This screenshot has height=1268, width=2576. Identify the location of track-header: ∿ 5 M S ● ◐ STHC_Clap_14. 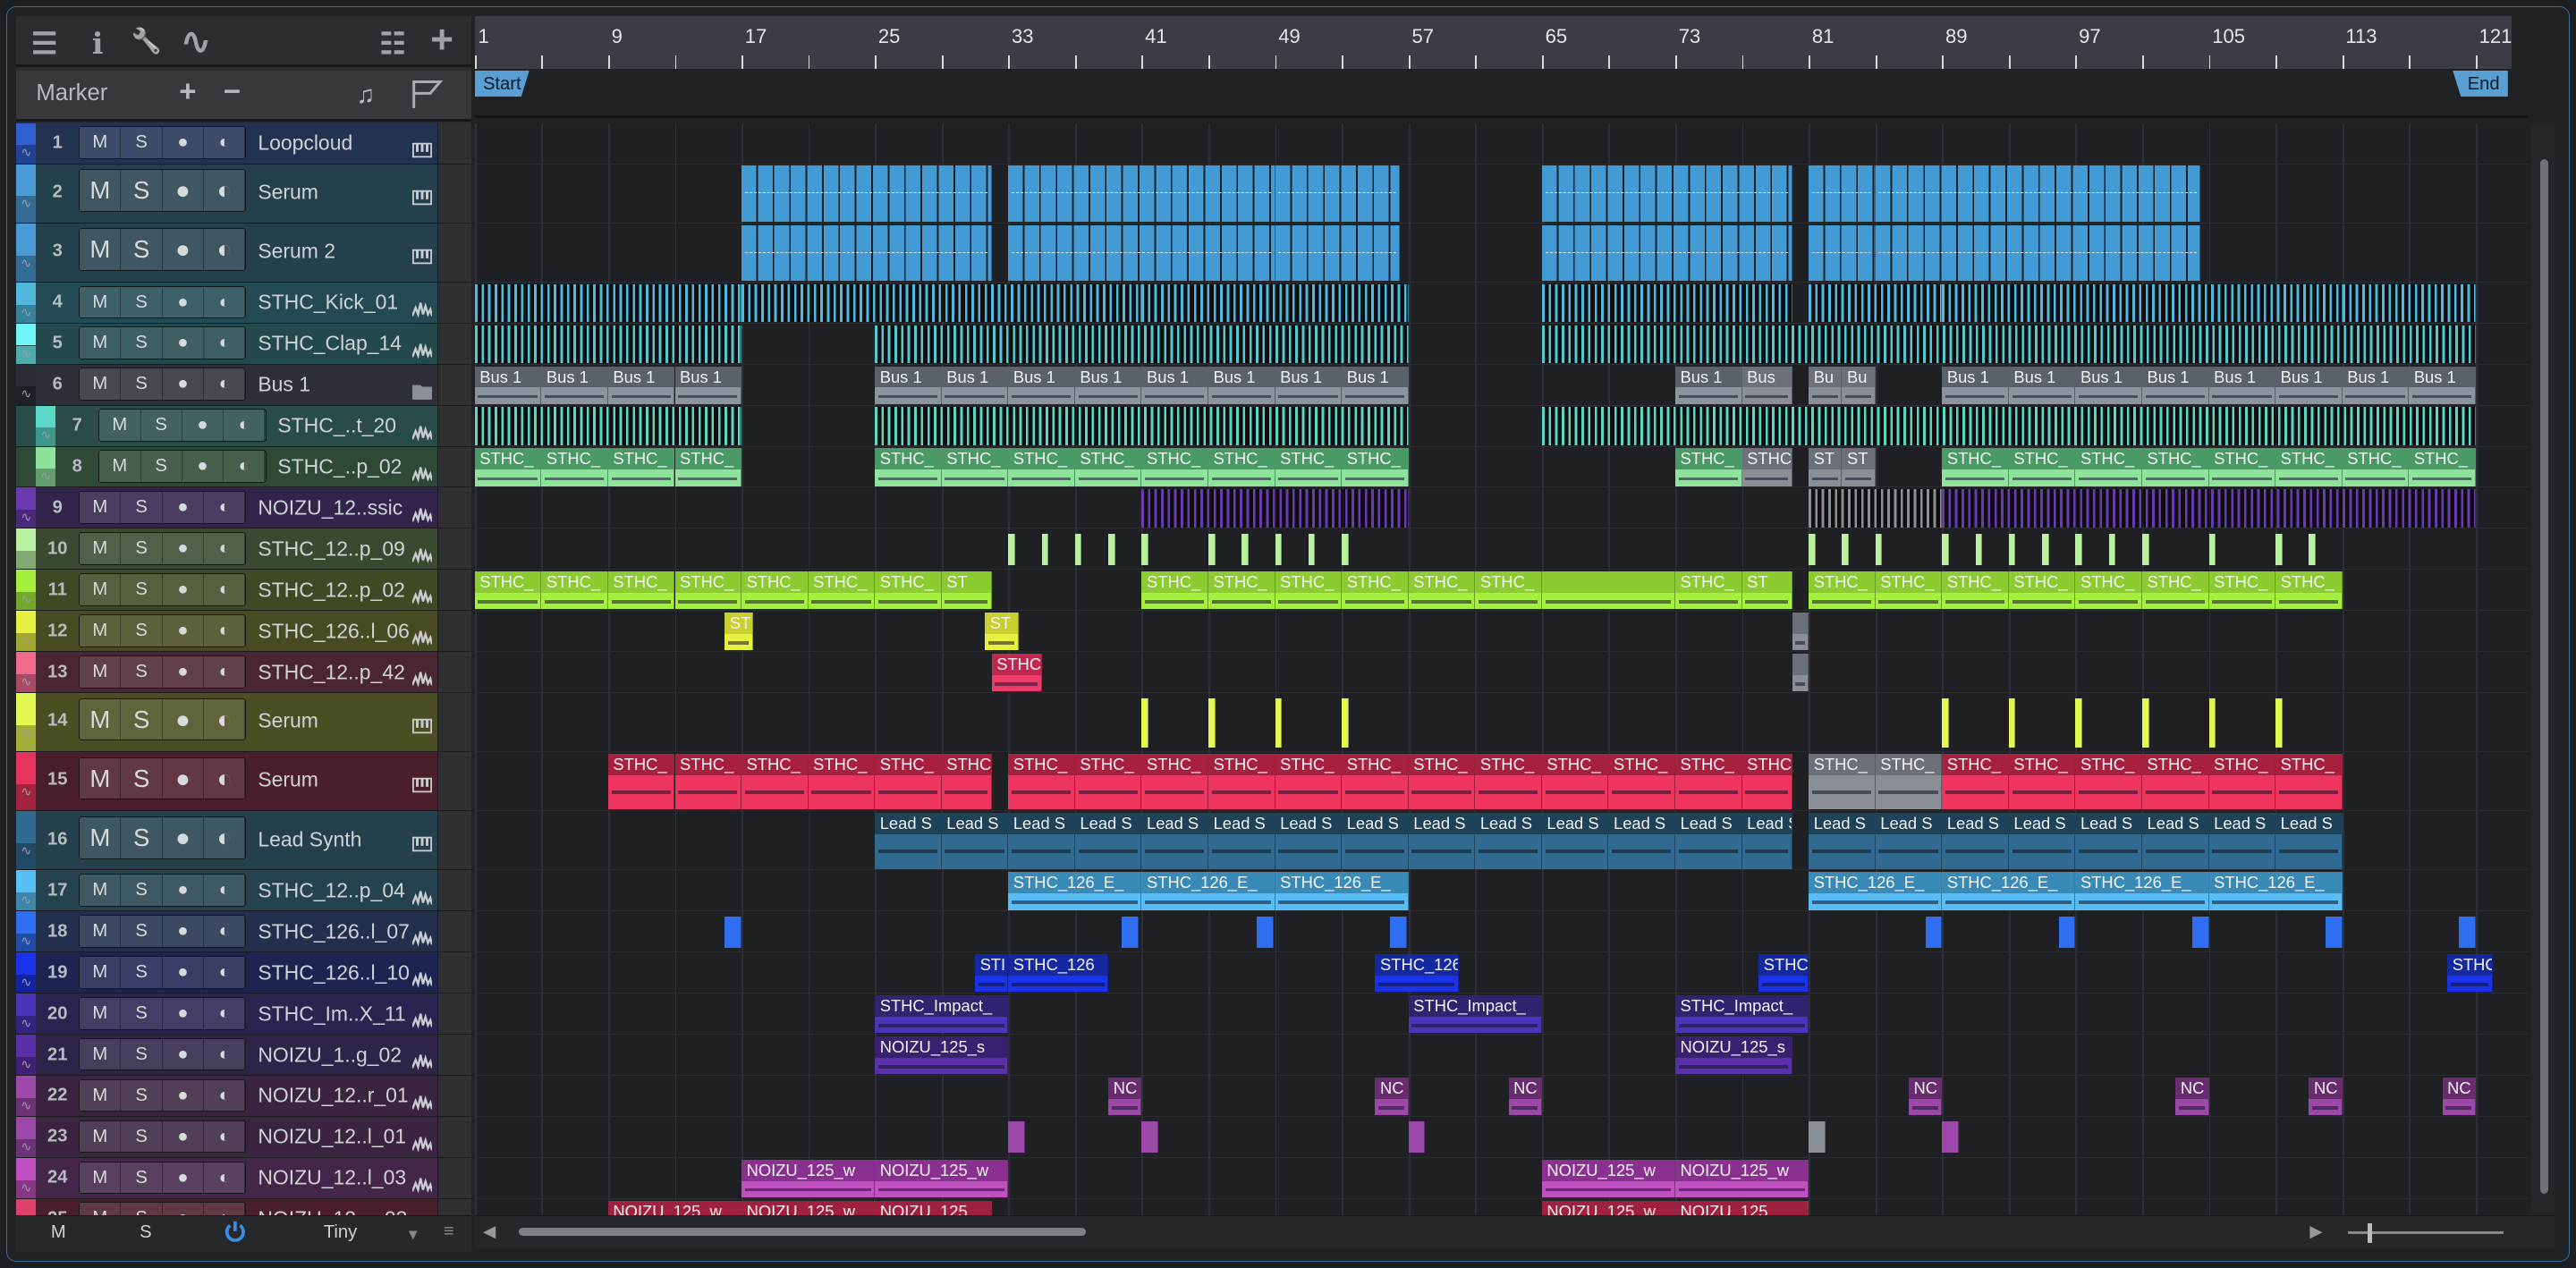
(244, 344).